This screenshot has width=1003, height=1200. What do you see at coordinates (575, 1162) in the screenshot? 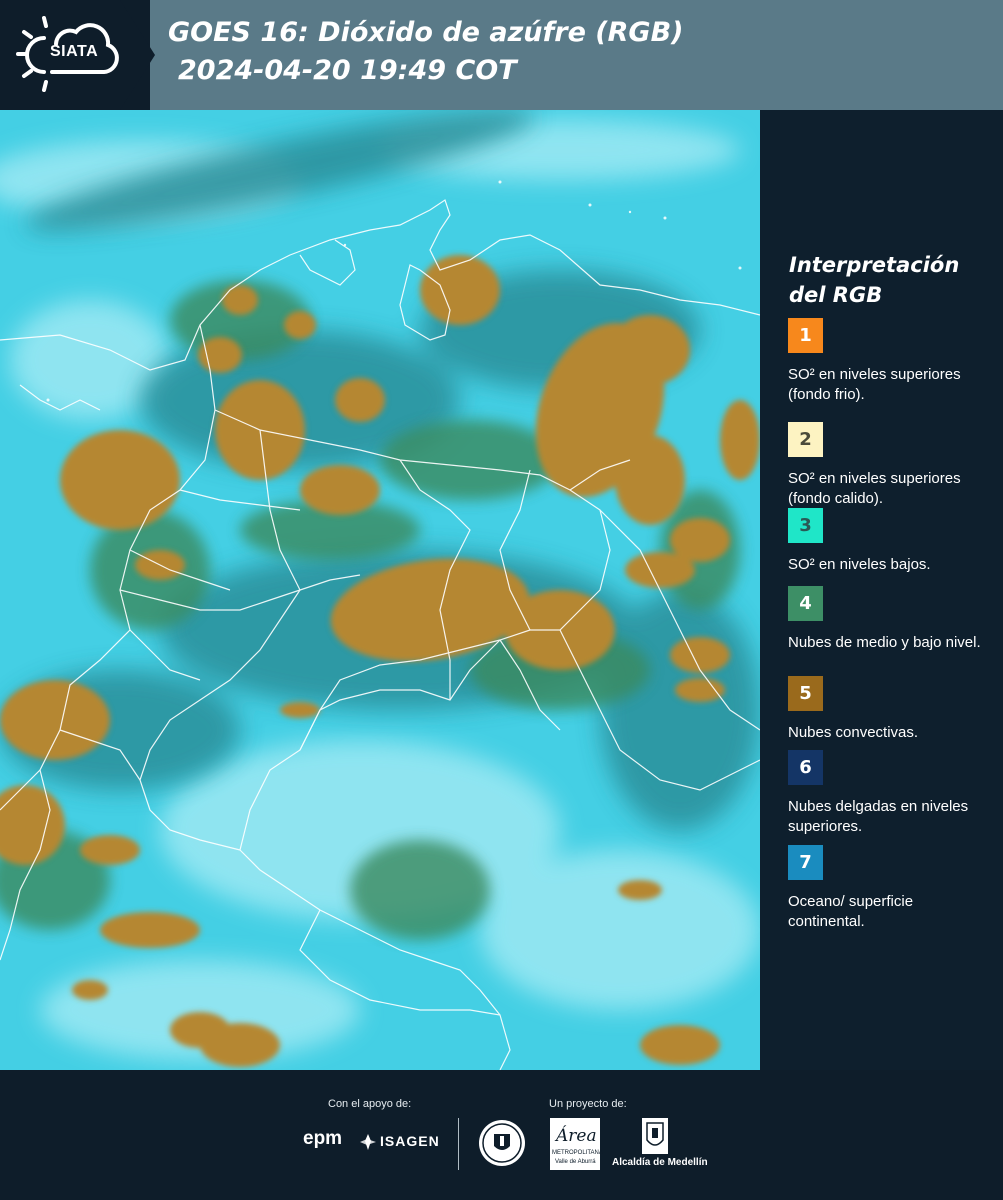
I see `area-sub-2: Valle de Aburrá` at bounding box center [575, 1162].